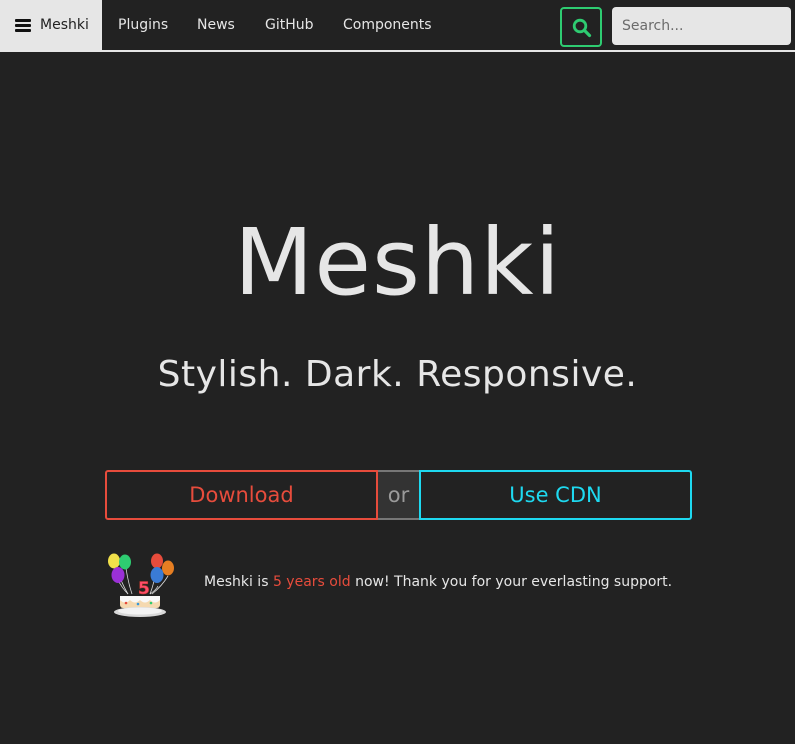  I want to click on anniversary-highlight: 5 years old, so click(311, 582).